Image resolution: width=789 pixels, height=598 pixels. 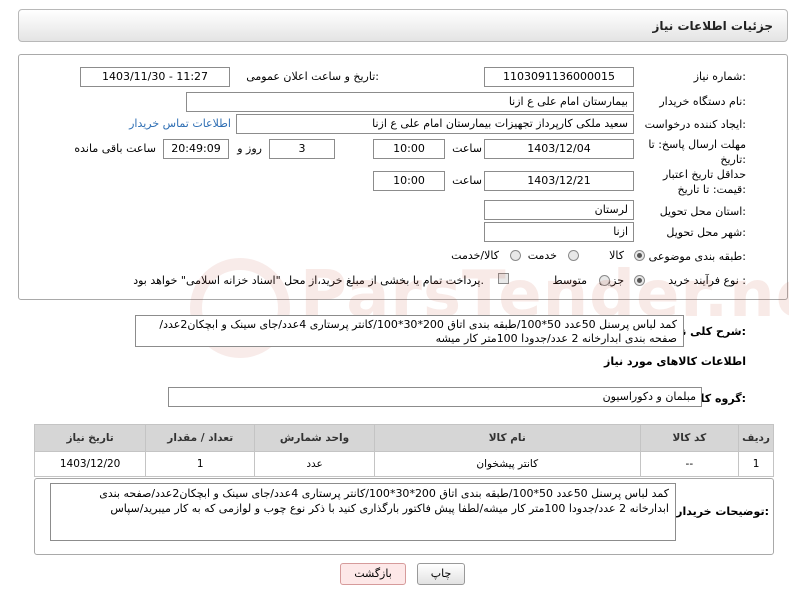 What do you see at coordinates (573, 255) in the screenshot?
I see `category-service-radio` at bounding box center [573, 255].